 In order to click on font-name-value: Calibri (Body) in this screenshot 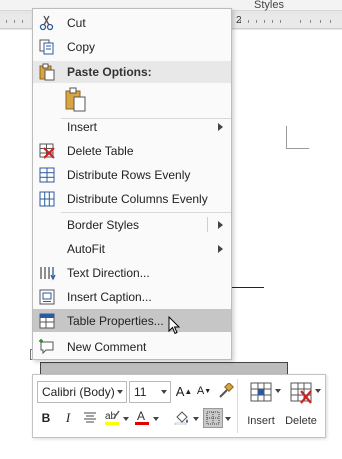, I will do `click(78, 392)`.